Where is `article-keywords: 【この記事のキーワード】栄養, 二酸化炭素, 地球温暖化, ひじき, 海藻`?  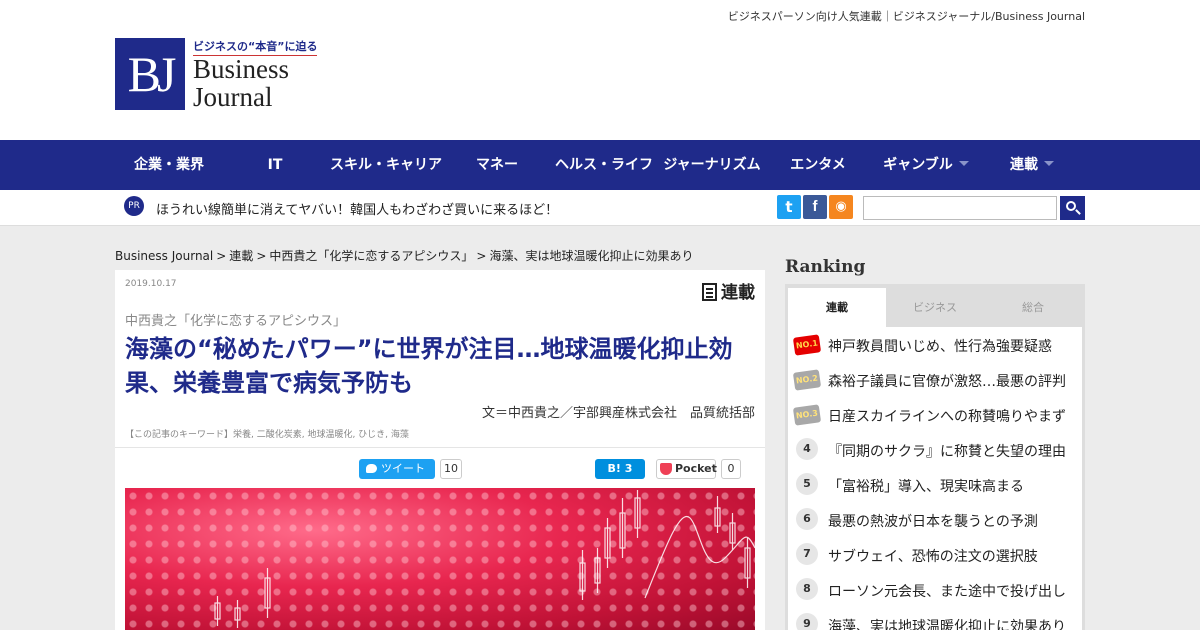 article-keywords: 【この記事のキーワード】栄養, 二酸化炭素, 地球温暖化, ひじき, 海藻 is located at coordinates (267, 435).